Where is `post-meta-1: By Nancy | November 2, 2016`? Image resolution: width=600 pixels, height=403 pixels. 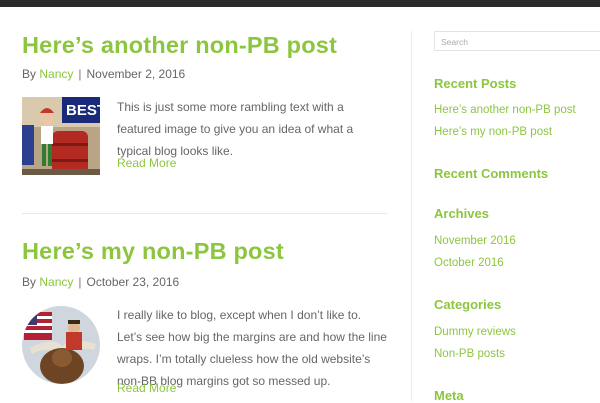 post-meta-1: By Nancy | November 2, 2016 is located at coordinates (103, 74).